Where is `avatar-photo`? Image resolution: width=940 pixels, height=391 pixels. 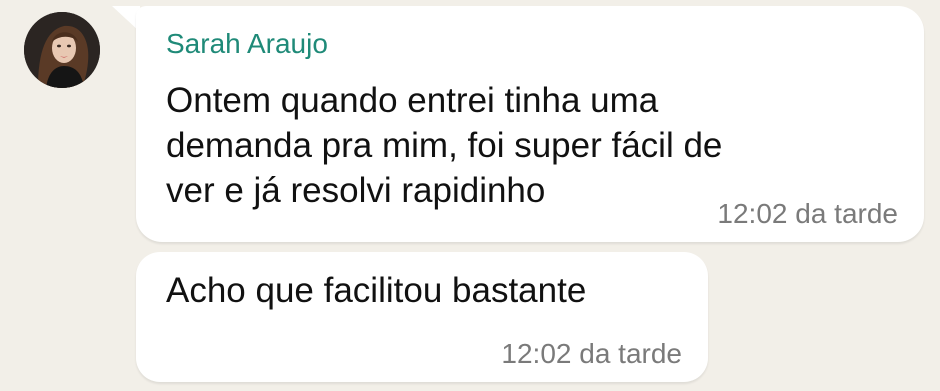 avatar-photo is located at coordinates (62, 50).